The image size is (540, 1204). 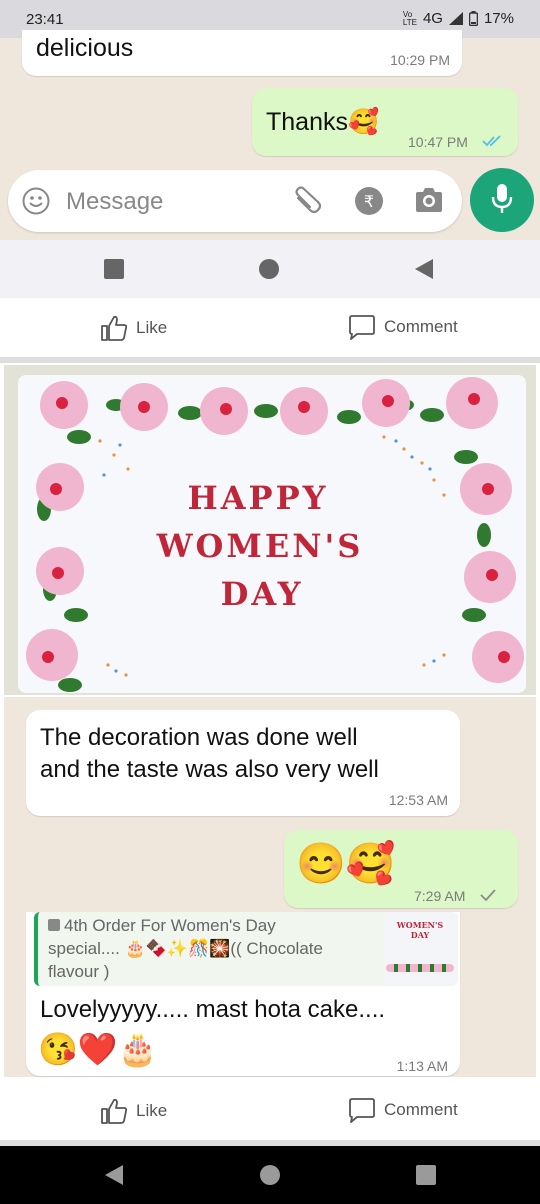 I want to click on message-time: 10:29 PM, so click(x=420, y=60).